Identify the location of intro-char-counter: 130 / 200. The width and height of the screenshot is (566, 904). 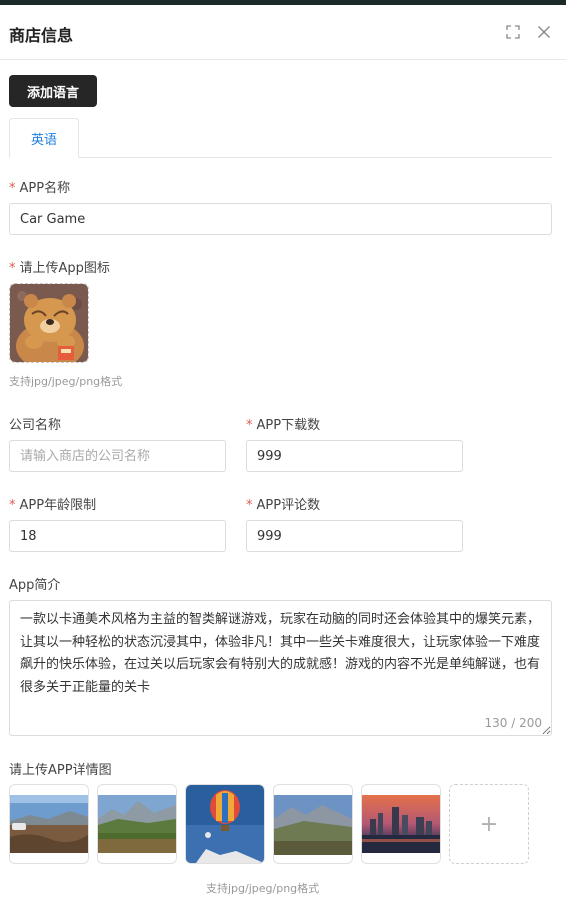
(513, 723).